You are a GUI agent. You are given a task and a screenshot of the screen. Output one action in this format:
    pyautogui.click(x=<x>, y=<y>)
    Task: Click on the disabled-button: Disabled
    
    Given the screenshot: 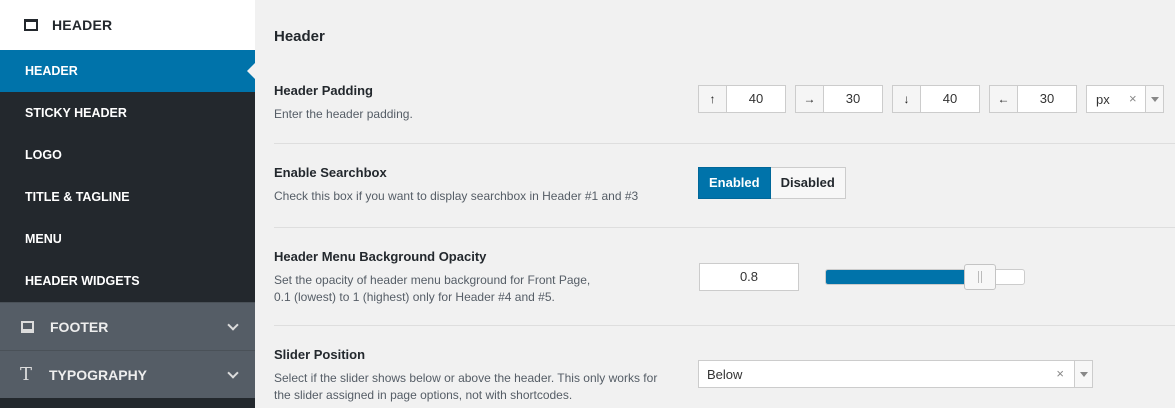 What is the action you would take?
    pyautogui.click(x=808, y=183)
    